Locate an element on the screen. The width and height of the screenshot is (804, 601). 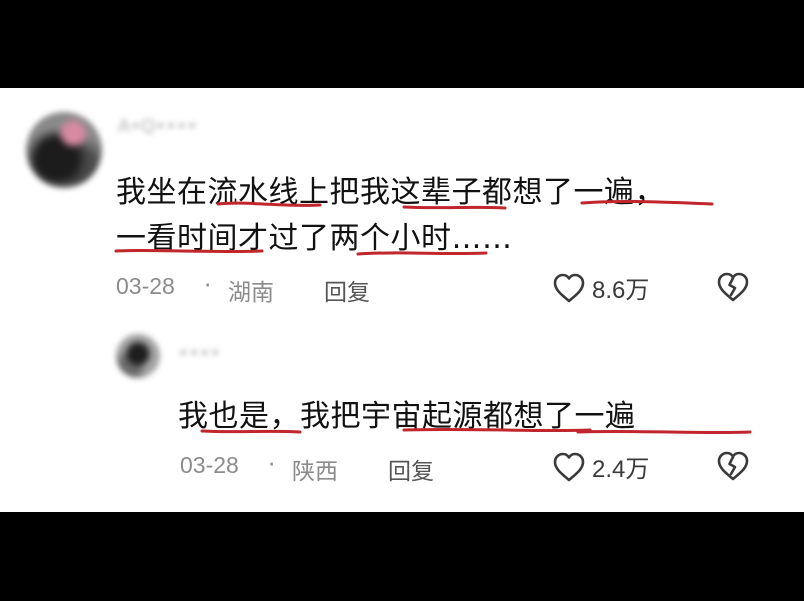
avatar is located at coordinates (64, 150).